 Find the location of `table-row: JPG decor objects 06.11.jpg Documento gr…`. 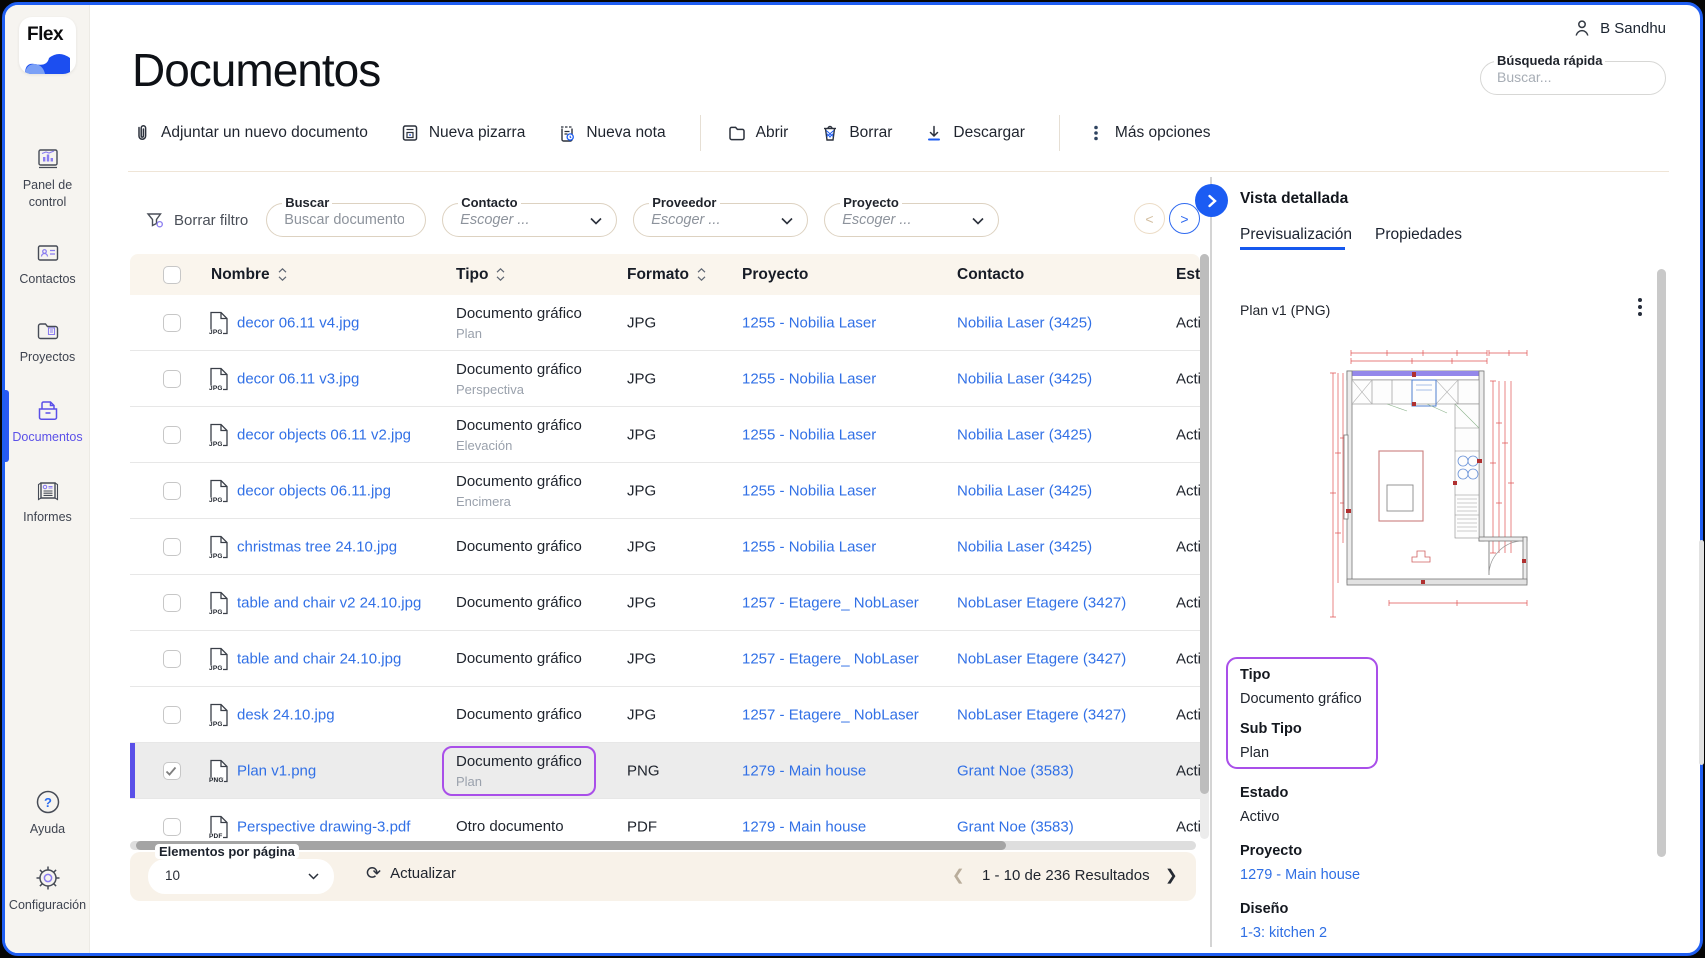

table-row: JPG decor objects 06.11.jpg Documento gr… is located at coordinates (665, 491).